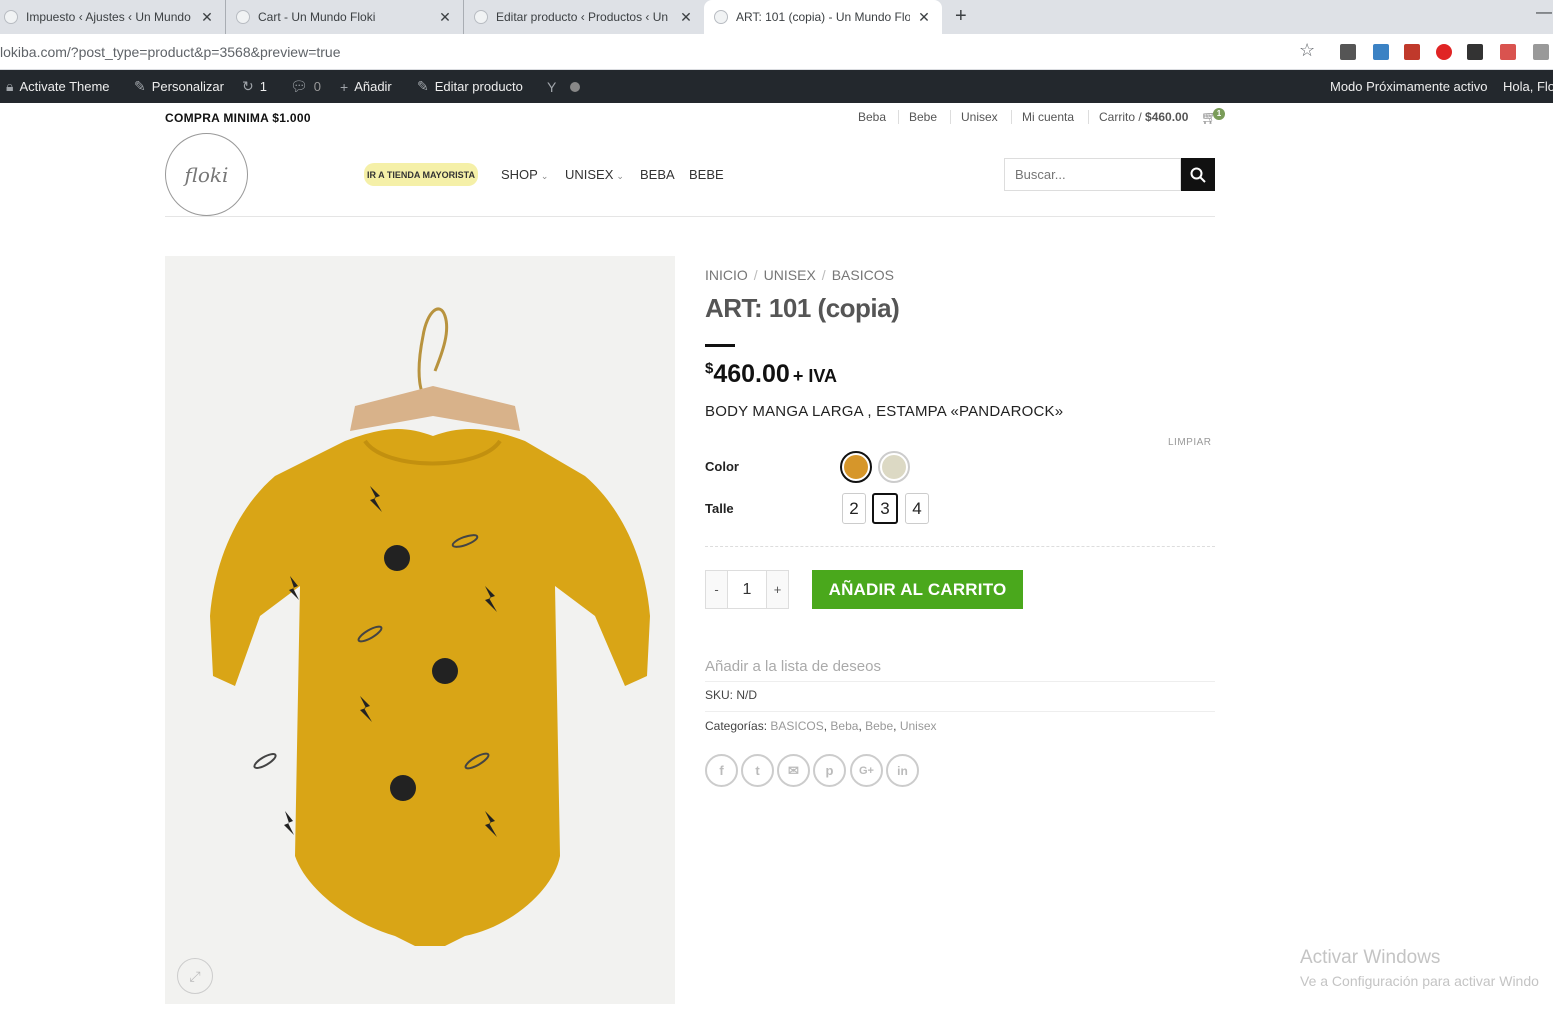  I want to click on search-icon, so click(1198, 175).